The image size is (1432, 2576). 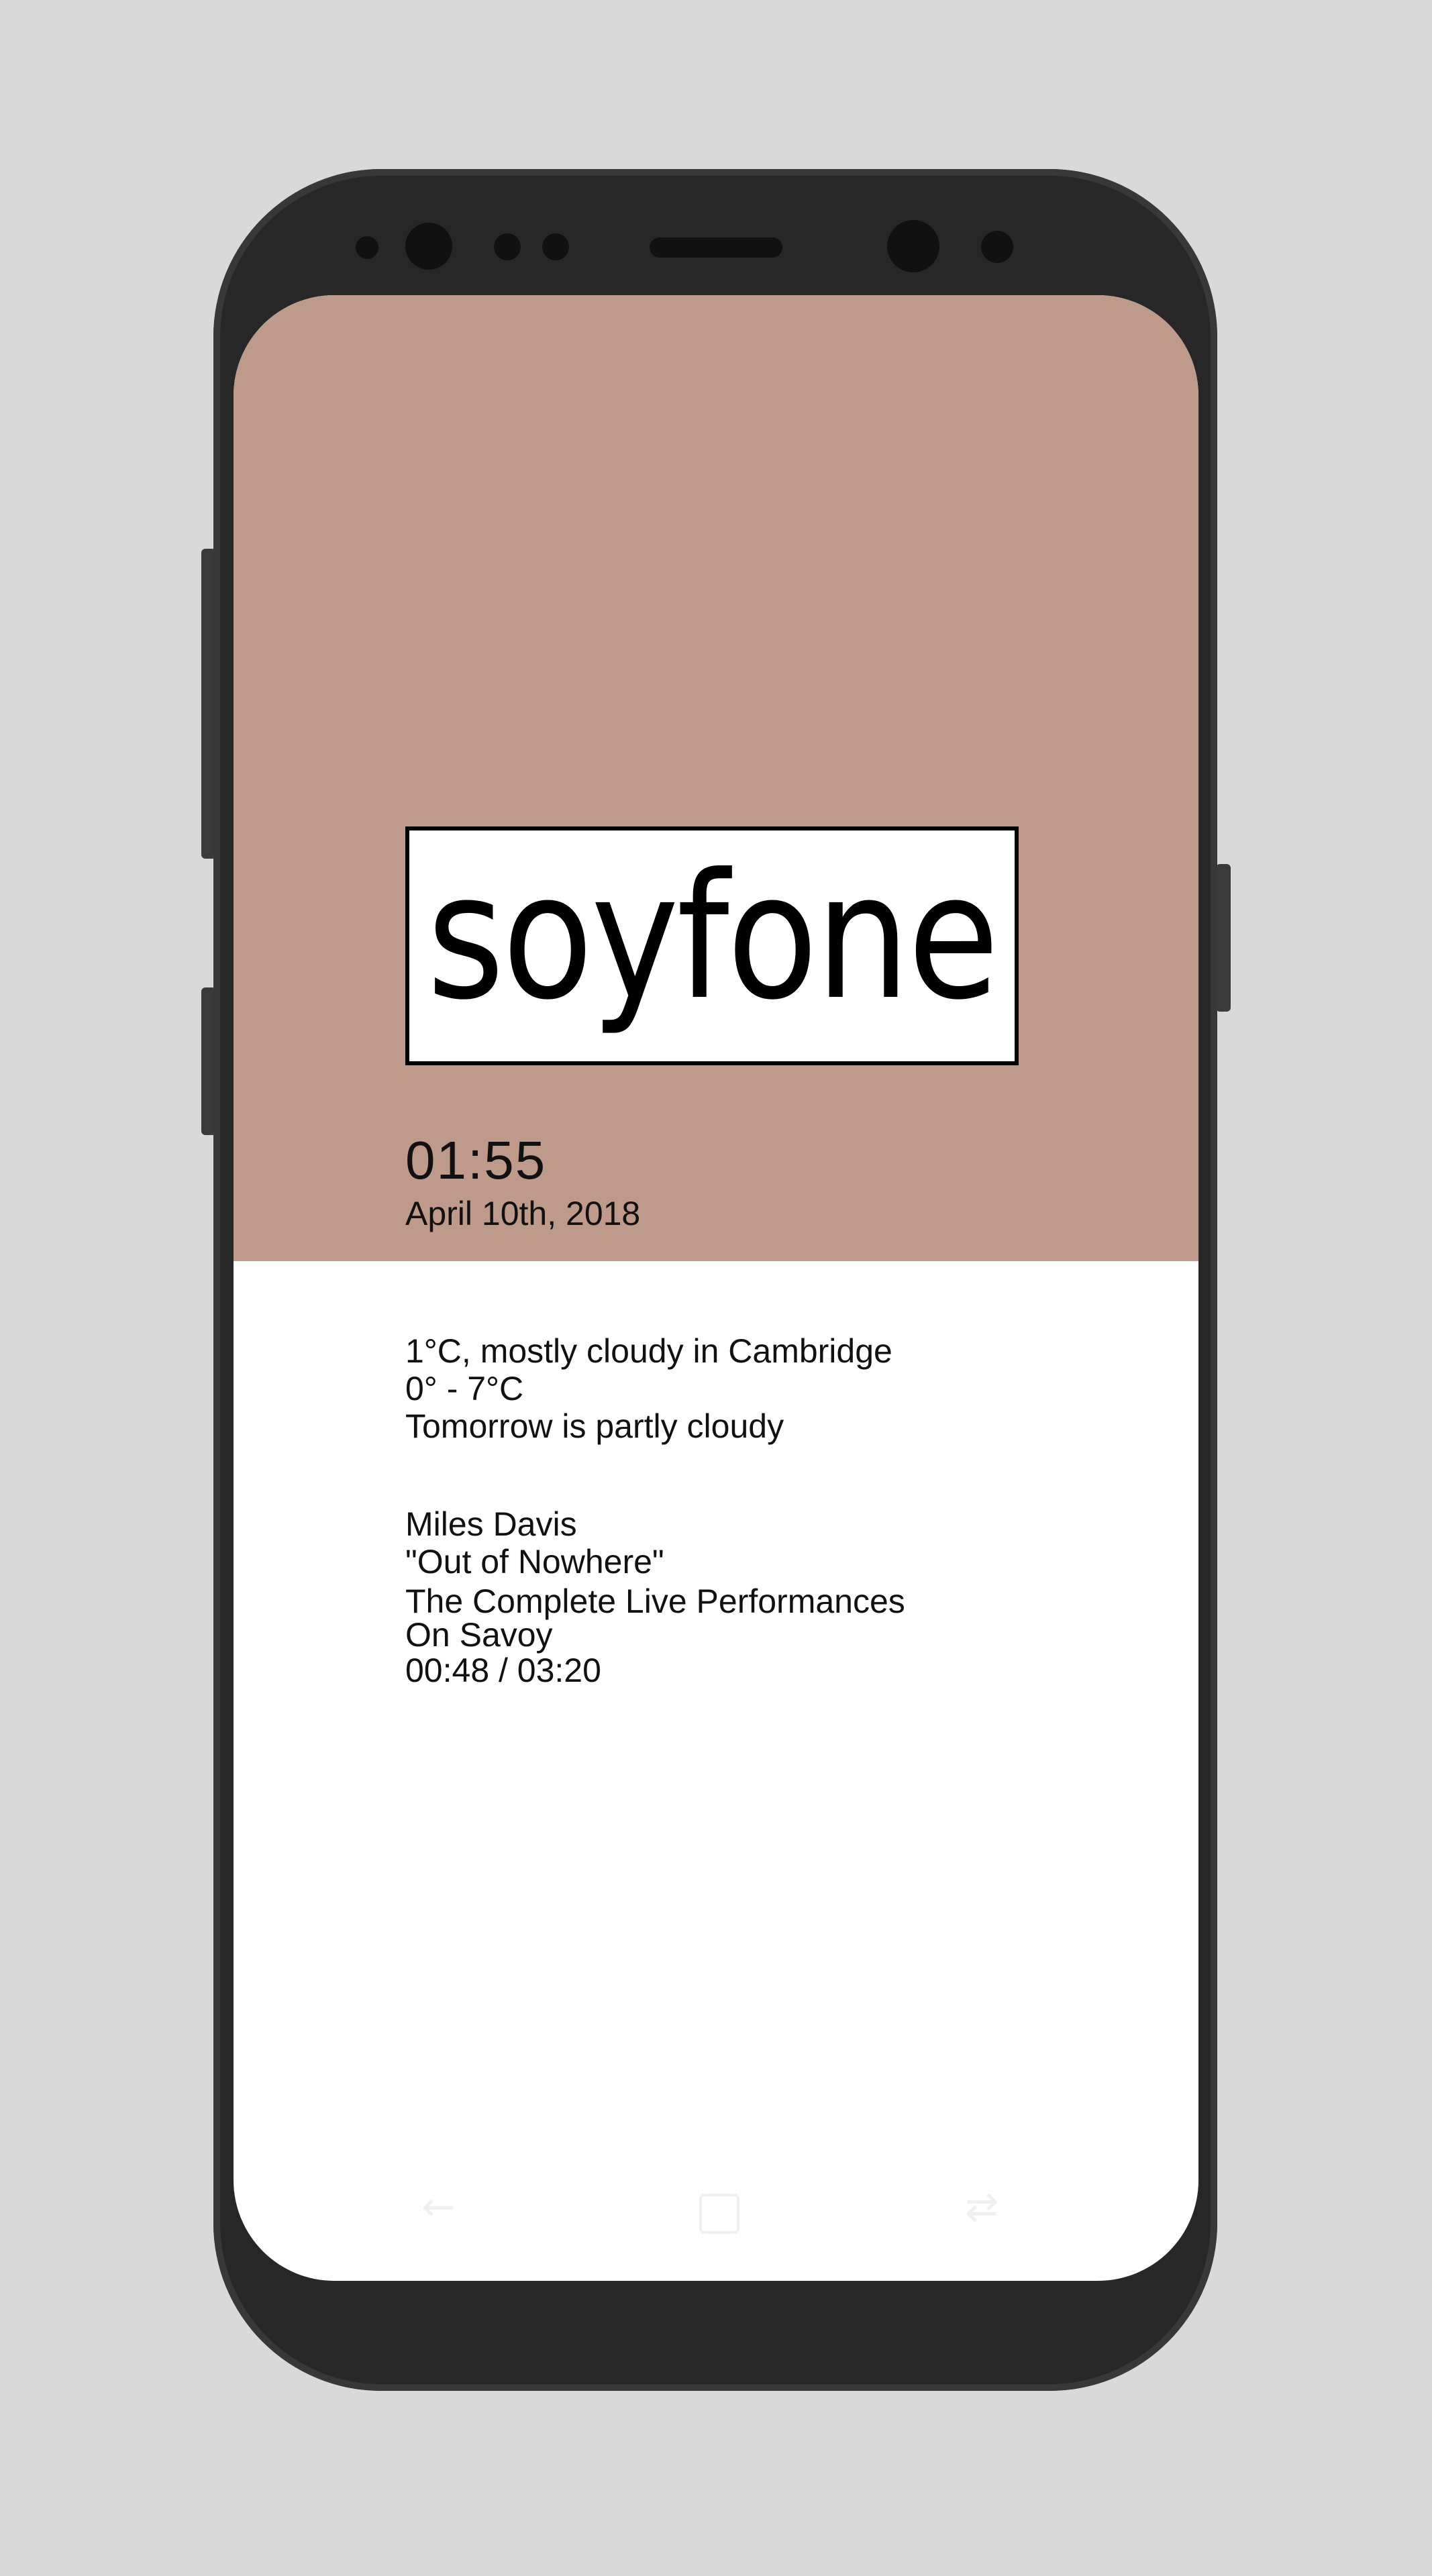 I want to click on logo-text: soyfone, so click(x=713, y=937).